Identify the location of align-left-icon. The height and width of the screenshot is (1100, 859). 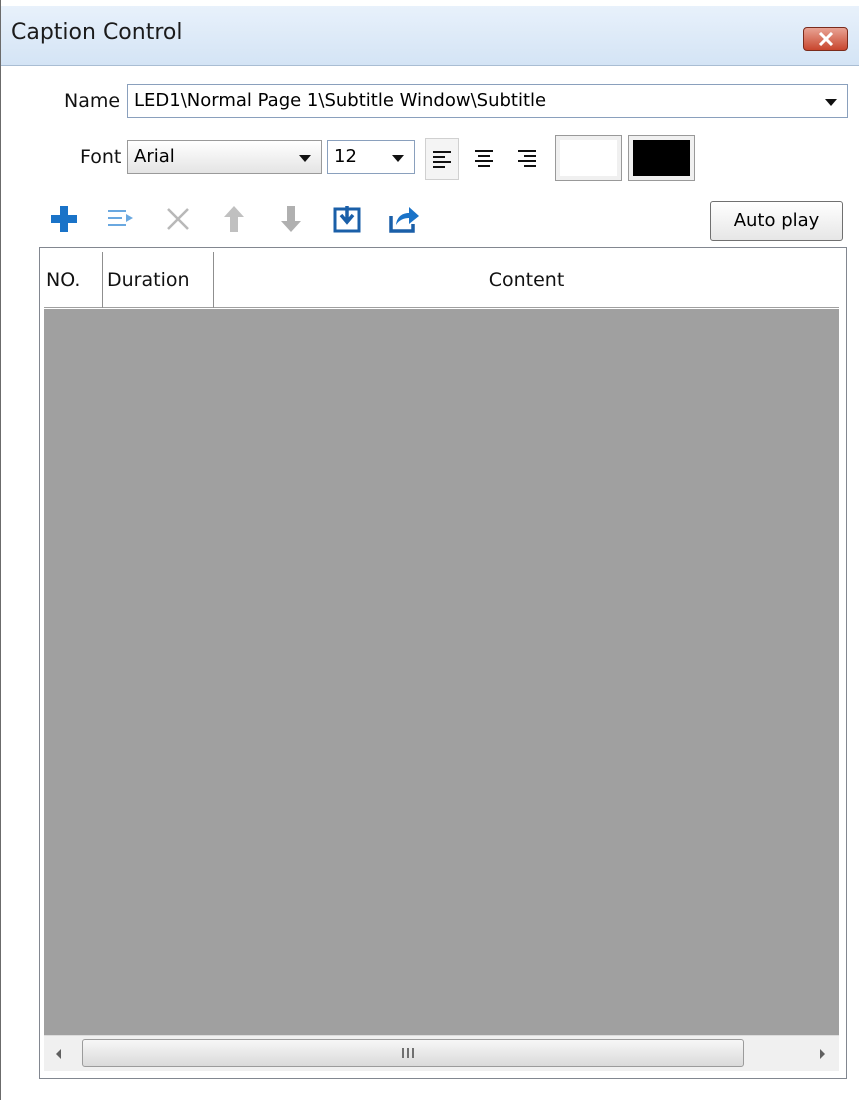
(442, 159).